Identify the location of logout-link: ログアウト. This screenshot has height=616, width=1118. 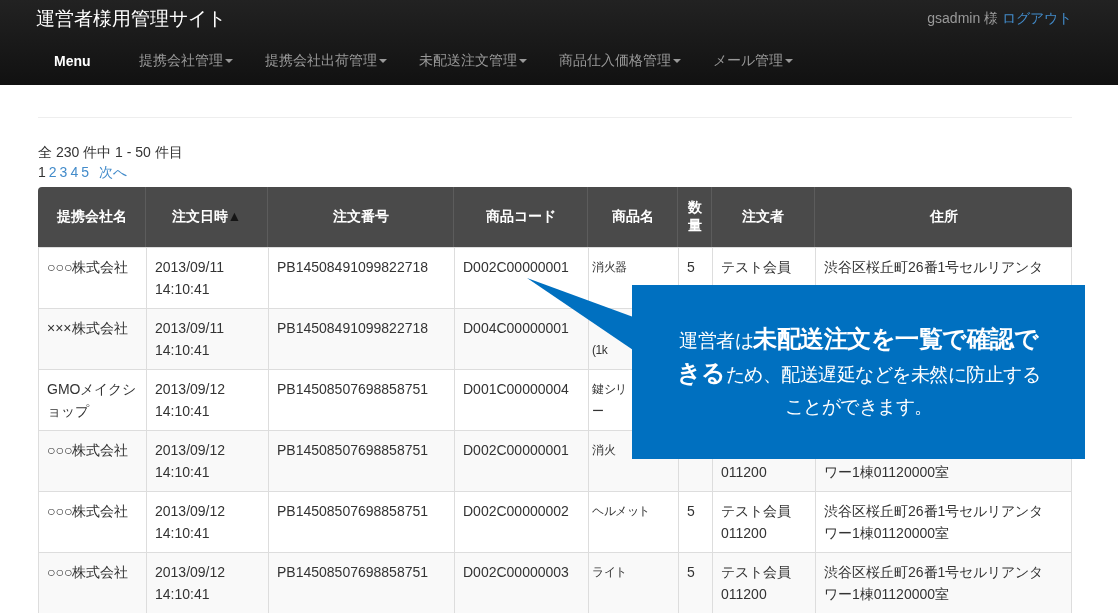
(1037, 18).